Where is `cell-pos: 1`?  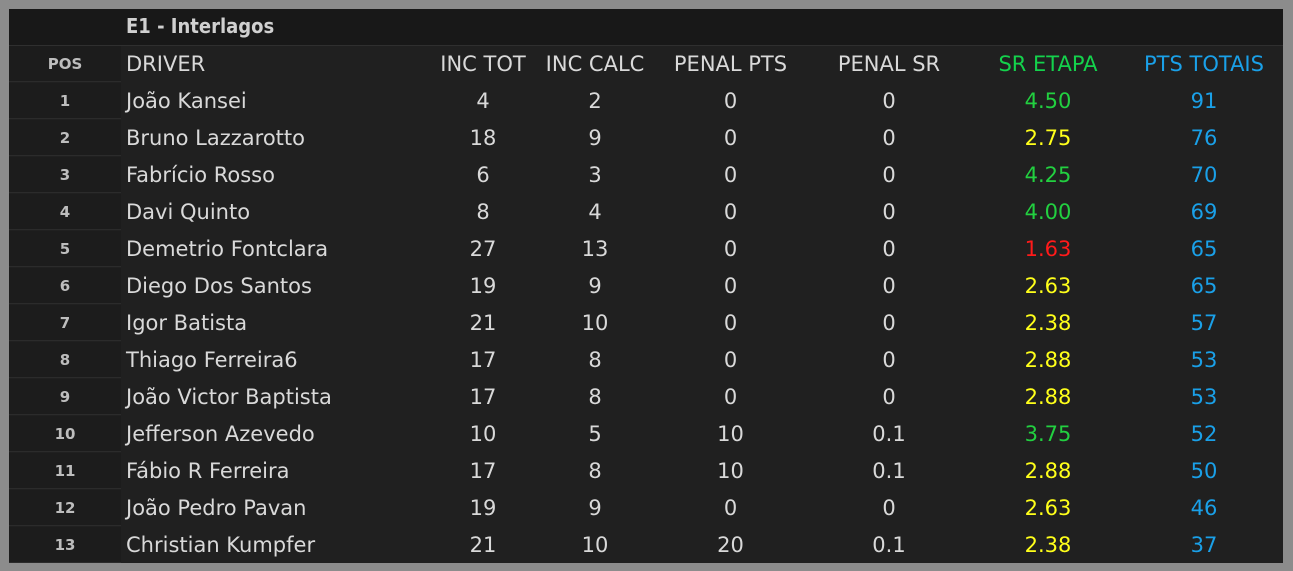
cell-pos: 1 is located at coordinates (65, 101).